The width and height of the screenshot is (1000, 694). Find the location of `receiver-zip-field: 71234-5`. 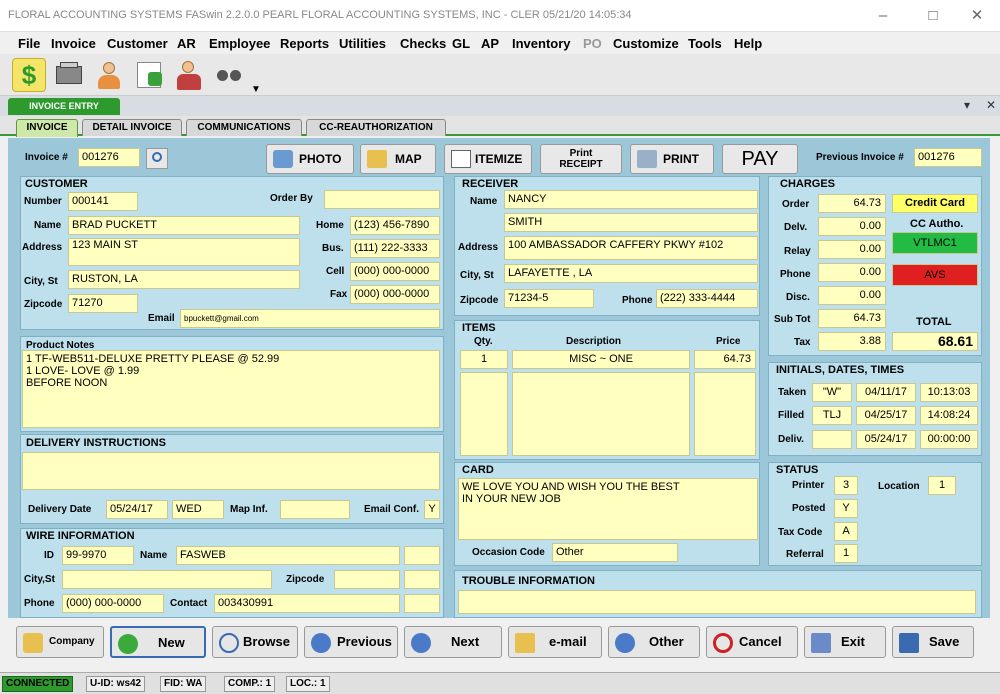

receiver-zip-field: 71234-5 is located at coordinates (549, 298).